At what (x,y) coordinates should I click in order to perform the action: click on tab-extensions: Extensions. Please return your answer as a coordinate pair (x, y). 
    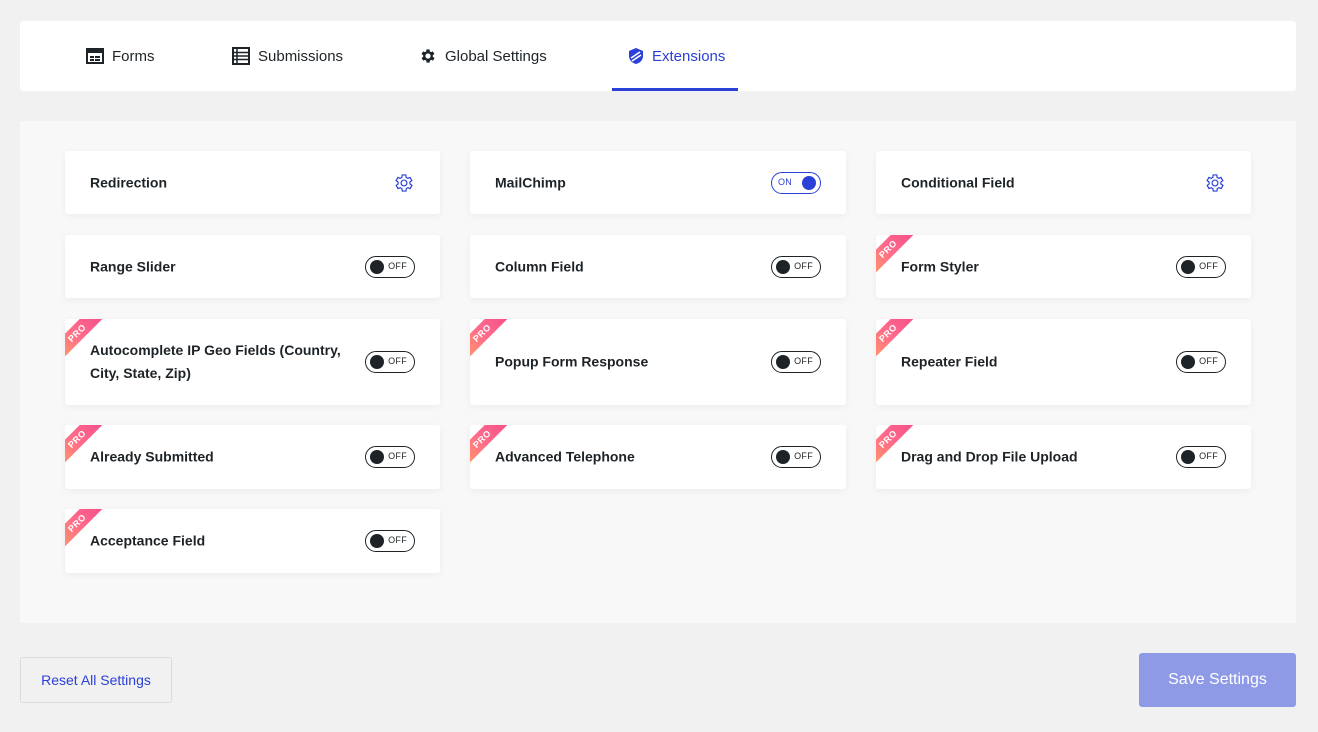
    Looking at the image, I should click on (675, 56).